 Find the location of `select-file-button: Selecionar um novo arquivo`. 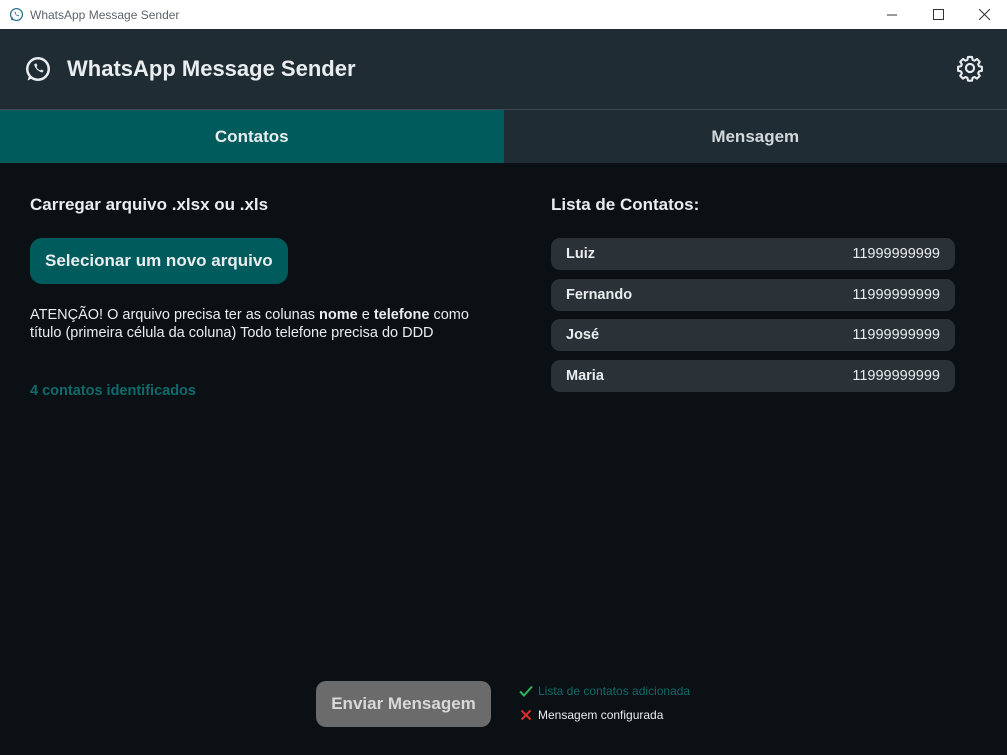

select-file-button: Selecionar um novo arquivo is located at coordinates (159, 261).